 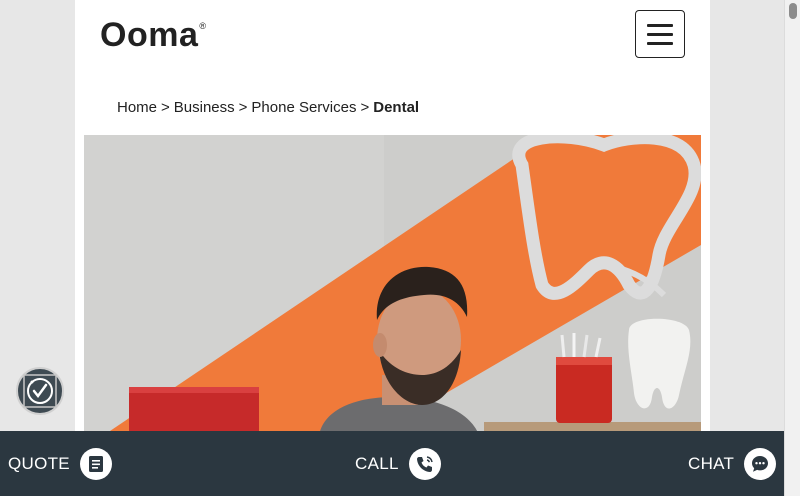 What do you see at coordinates (204, 107) in the screenshot?
I see `breadcrumb-business: Business` at bounding box center [204, 107].